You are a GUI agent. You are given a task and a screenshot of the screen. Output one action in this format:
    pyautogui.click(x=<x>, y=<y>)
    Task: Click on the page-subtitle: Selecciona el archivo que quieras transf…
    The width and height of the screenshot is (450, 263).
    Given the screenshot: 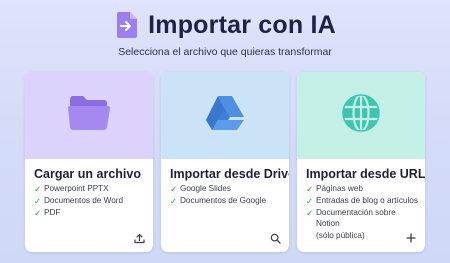 What is the action you would take?
    pyautogui.click(x=225, y=52)
    